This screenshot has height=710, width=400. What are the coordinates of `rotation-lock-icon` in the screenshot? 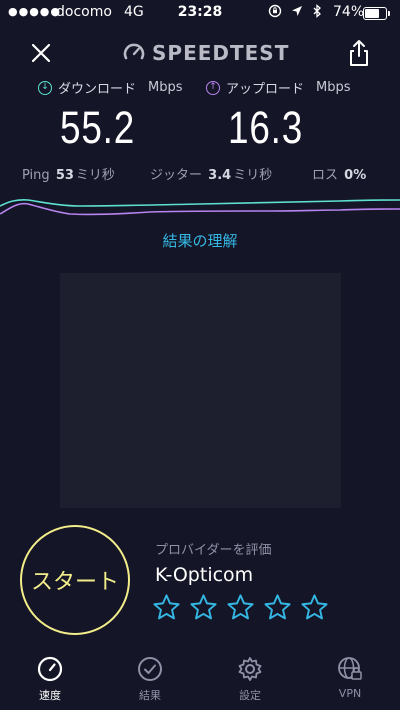 It's located at (275, 11).